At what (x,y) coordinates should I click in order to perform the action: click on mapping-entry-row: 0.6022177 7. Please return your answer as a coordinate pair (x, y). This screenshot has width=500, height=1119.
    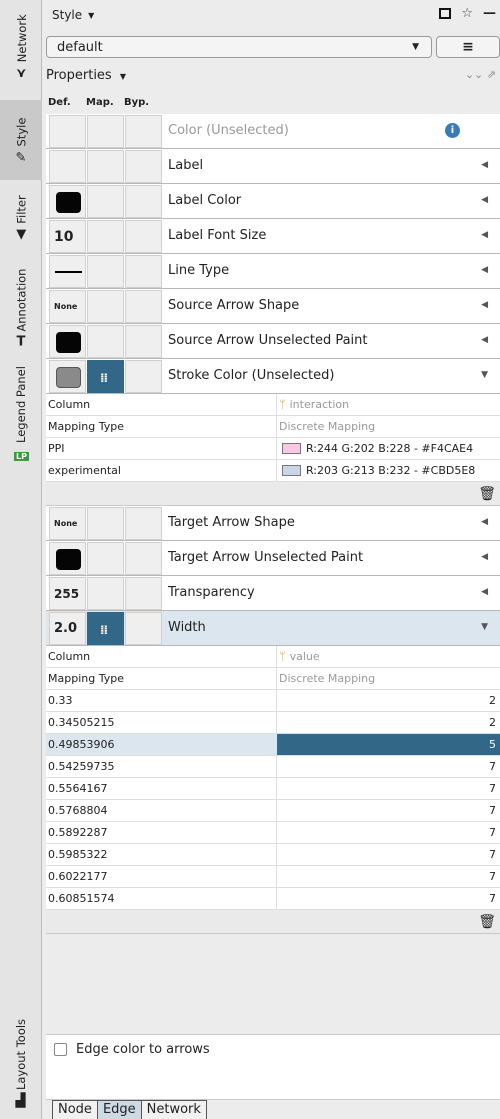
    Looking at the image, I should click on (273, 877).